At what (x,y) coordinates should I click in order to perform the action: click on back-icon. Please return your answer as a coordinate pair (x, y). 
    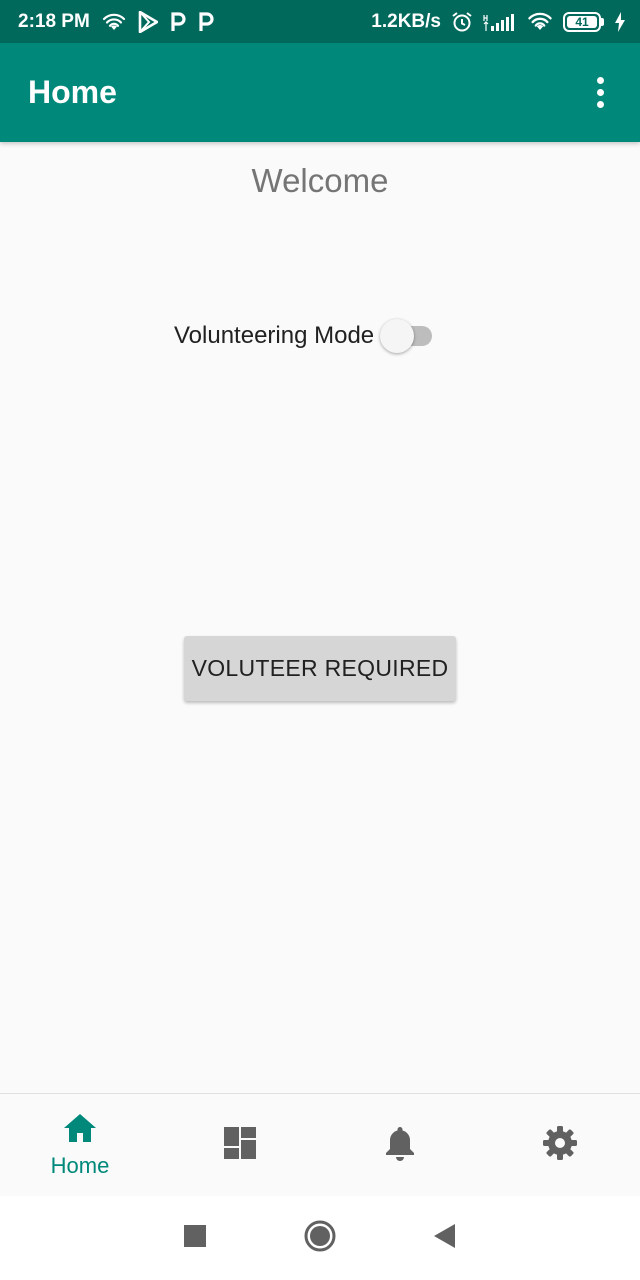
    Looking at the image, I should click on (445, 1238).